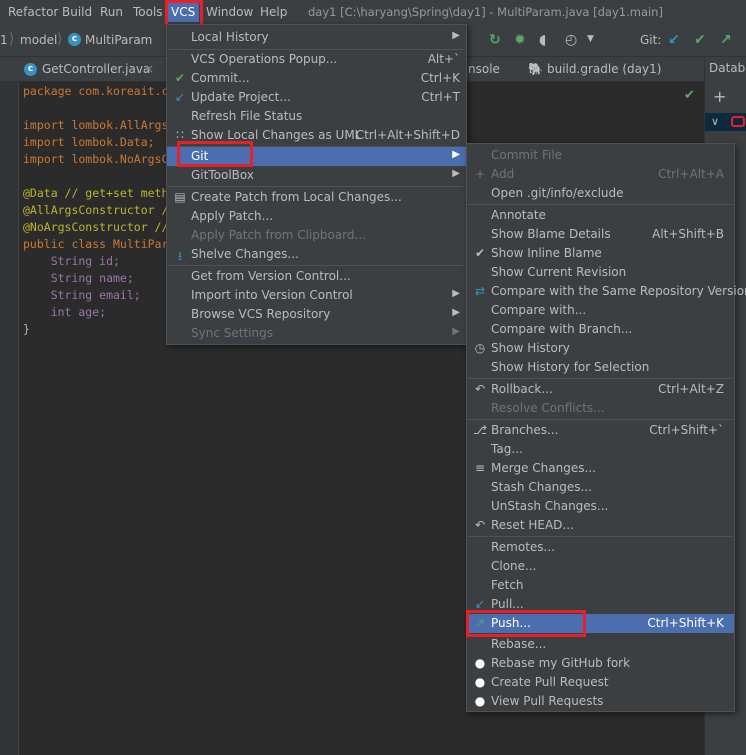  Describe the element at coordinates (77, 12) in the screenshot. I see `menu-build: Build` at that location.